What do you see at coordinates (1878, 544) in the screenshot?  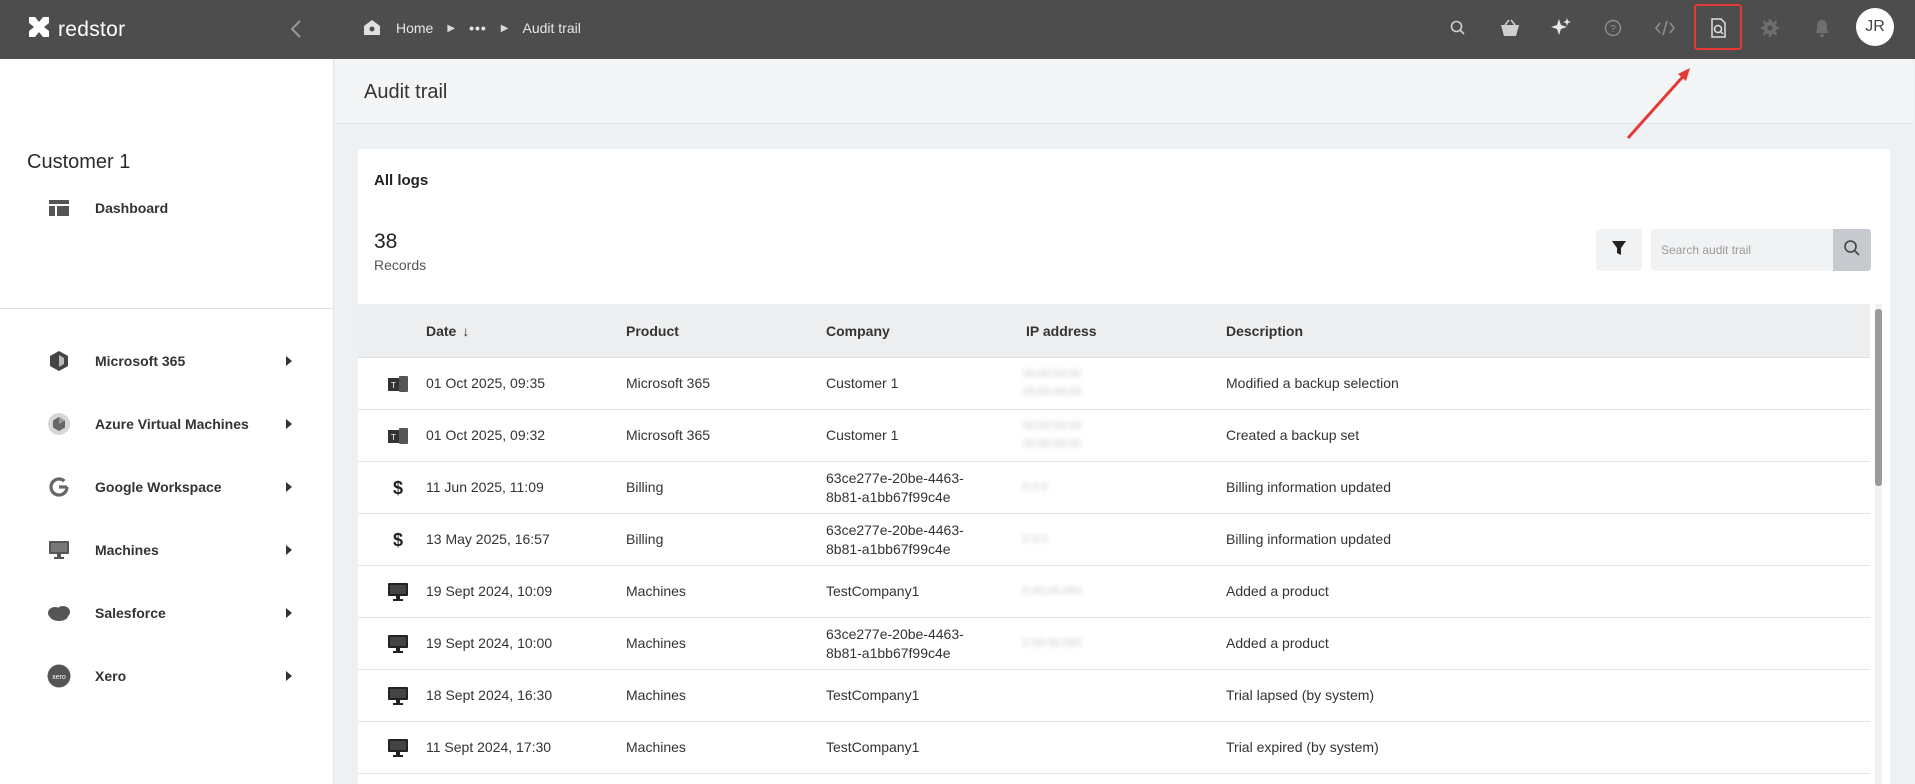 I see `scrollbar` at bounding box center [1878, 544].